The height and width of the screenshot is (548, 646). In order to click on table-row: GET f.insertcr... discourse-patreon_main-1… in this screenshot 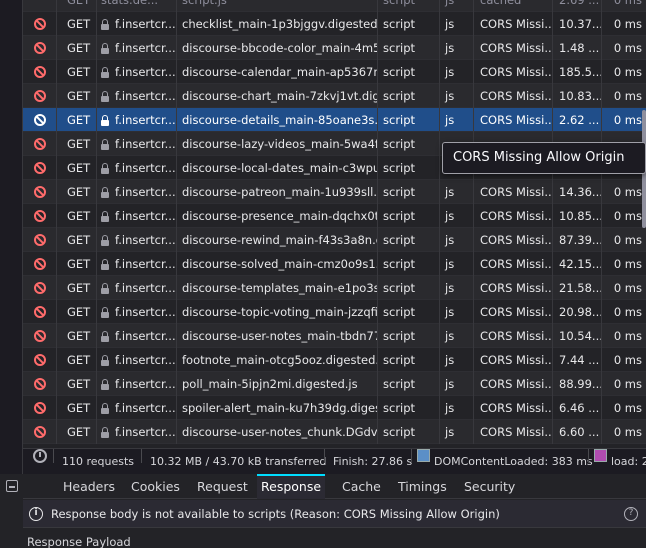, I will do `click(334, 192)`.